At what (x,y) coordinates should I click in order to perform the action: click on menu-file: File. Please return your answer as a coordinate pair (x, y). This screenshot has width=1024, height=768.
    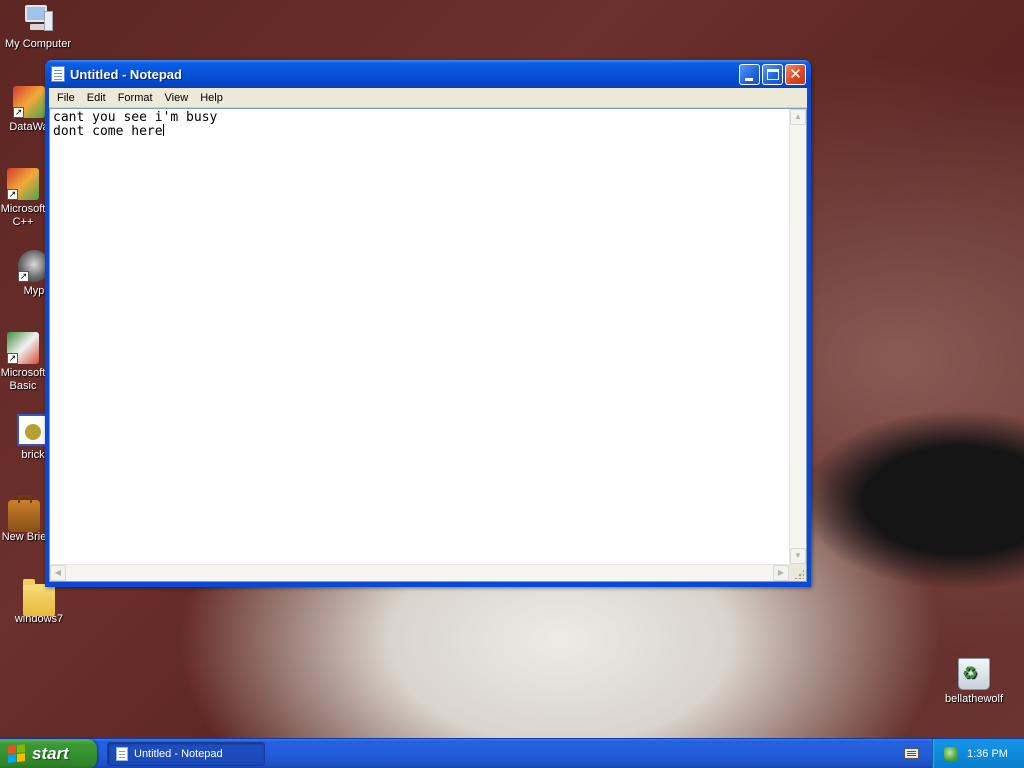
    Looking at the image, I should click on (66, 98).